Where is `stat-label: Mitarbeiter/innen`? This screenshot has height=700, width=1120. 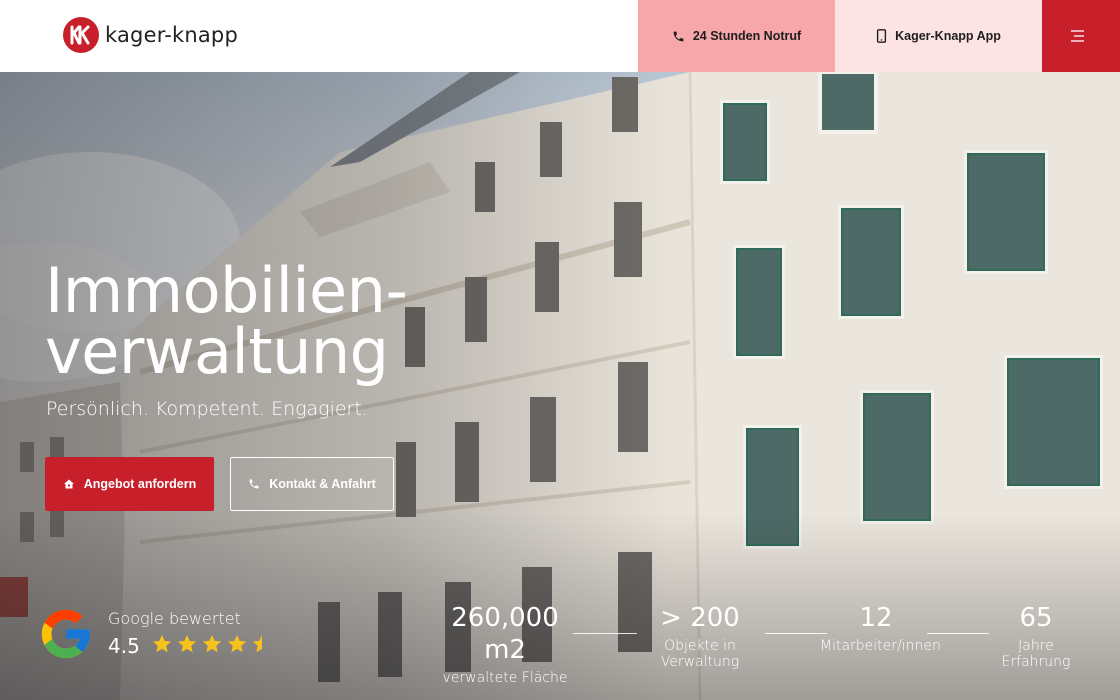 stat-label: Mitarbeiter/innen is located at coordinates (880, 646).